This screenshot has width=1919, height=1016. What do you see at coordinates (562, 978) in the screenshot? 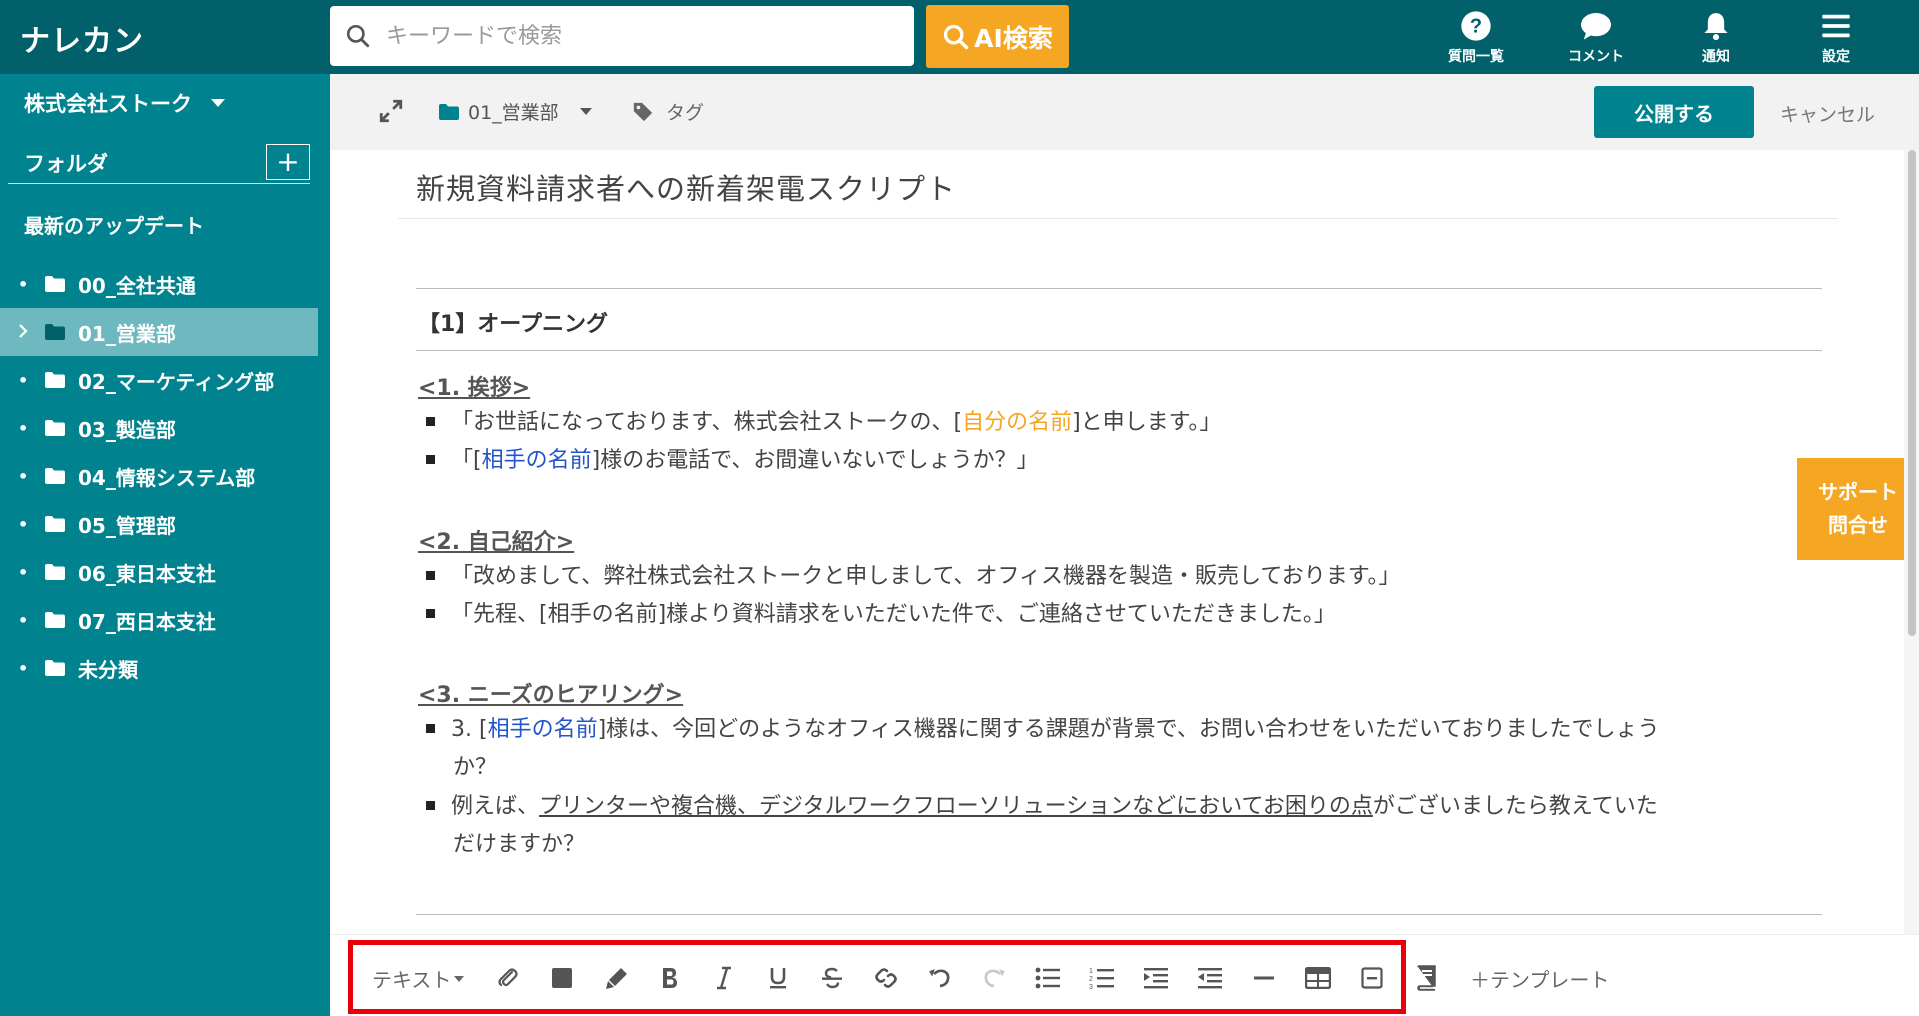
I see `text-color-icon` at bounding box center [562, 978].